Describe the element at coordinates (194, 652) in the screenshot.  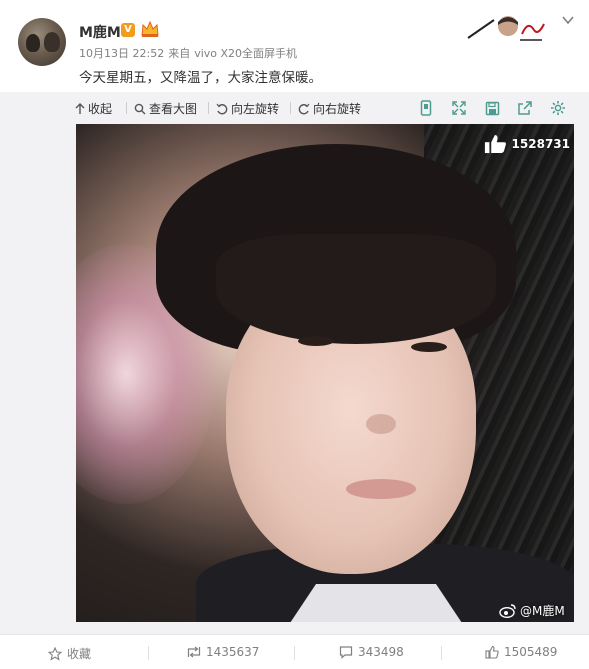
I see `repost-icon` at that location.